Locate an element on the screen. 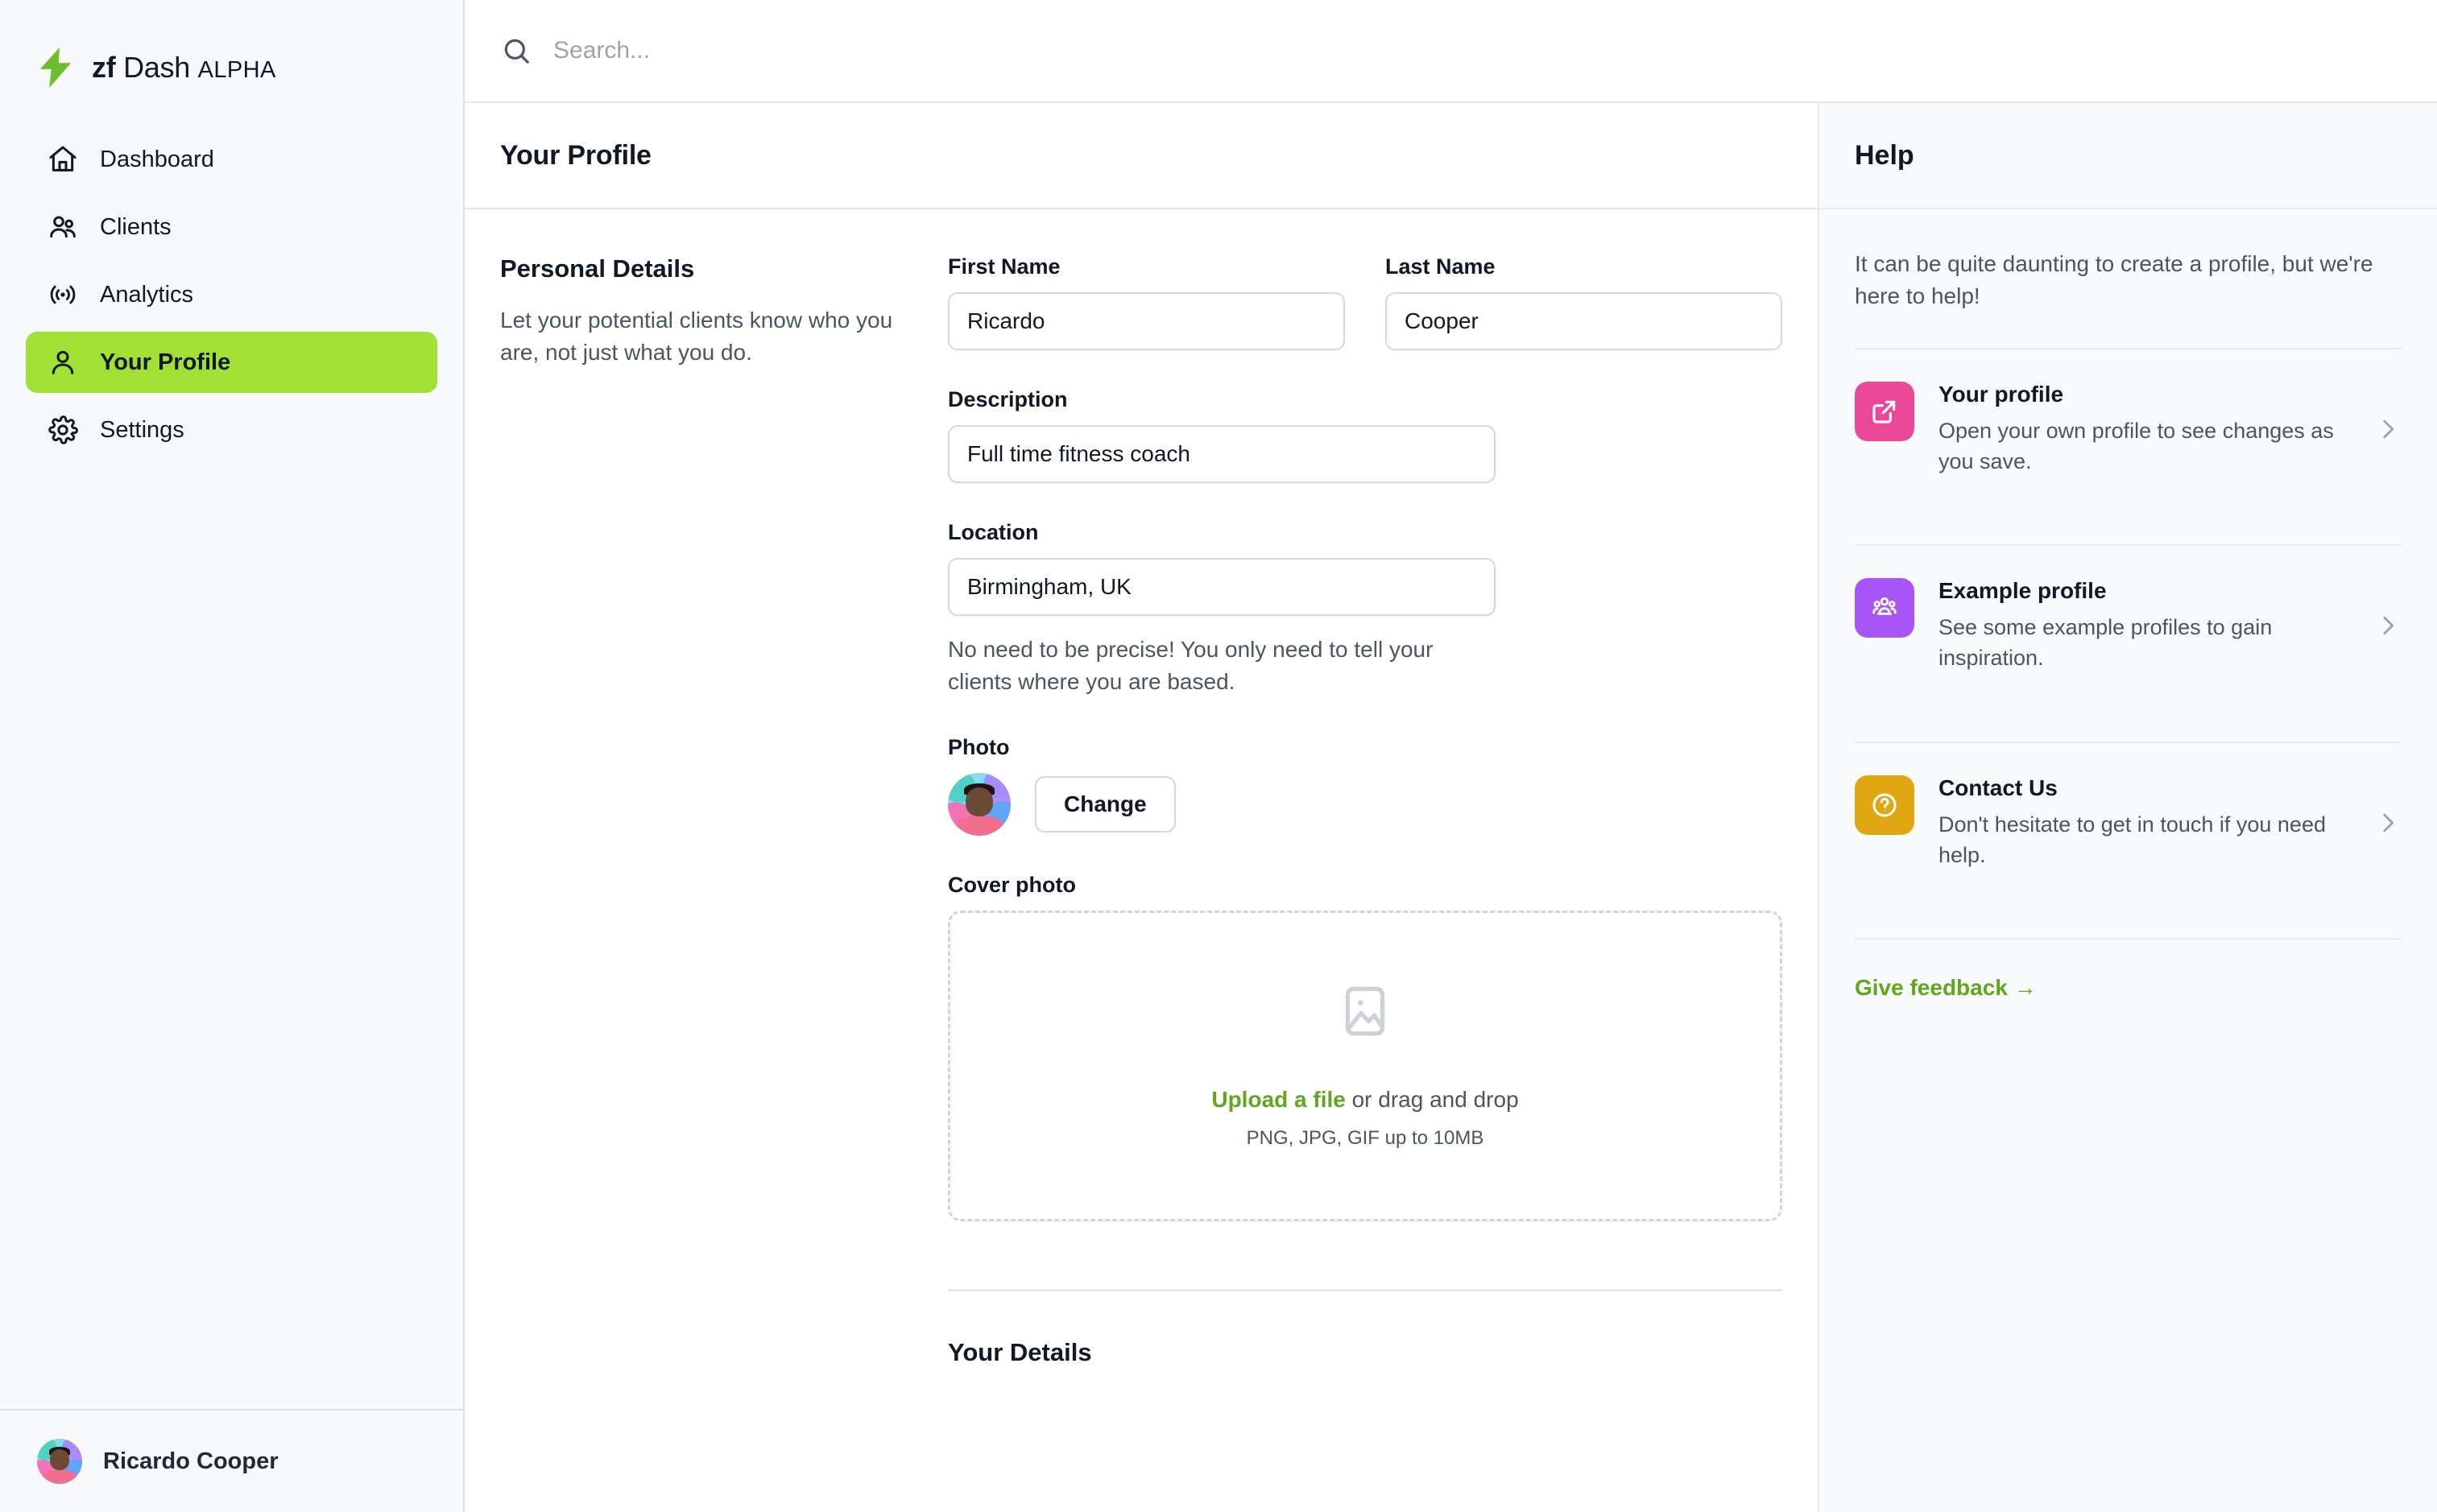 The image size is (2437, 1512). photo-label: Photo is located at coordinates (979, 746).